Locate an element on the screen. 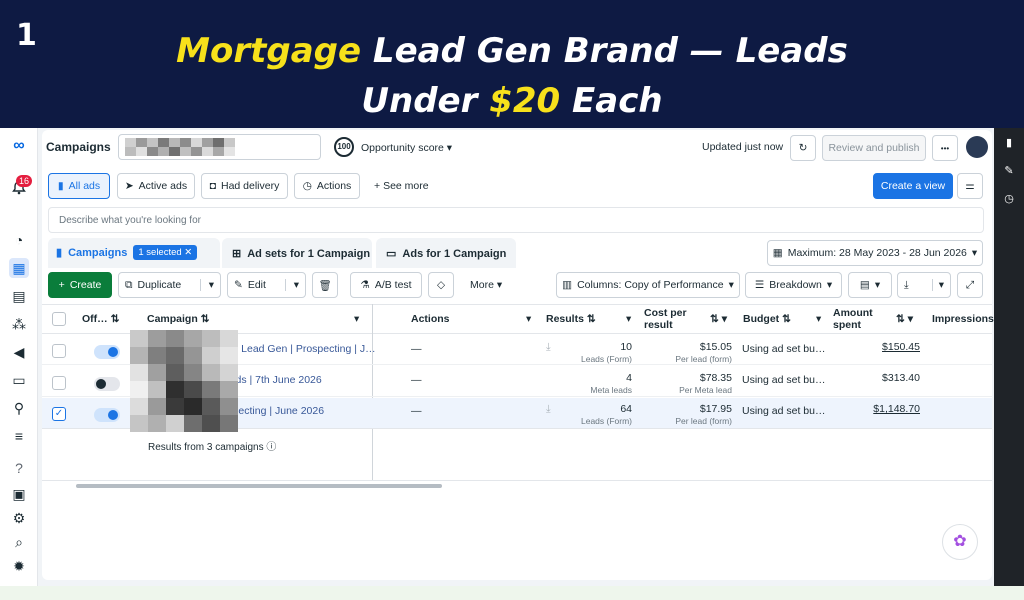  col-amount-spent: Amount spent is located at coordinates (858, 319).